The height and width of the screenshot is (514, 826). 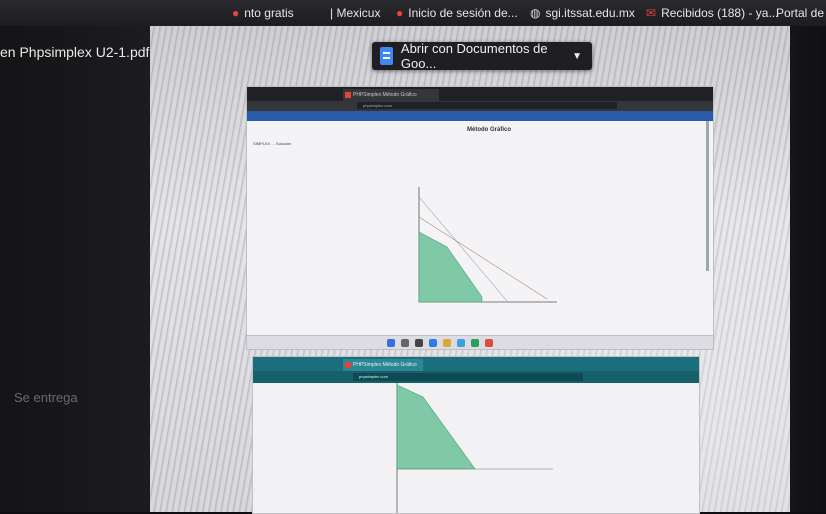 I want to click on app-icon, so click(x=489, y=343).